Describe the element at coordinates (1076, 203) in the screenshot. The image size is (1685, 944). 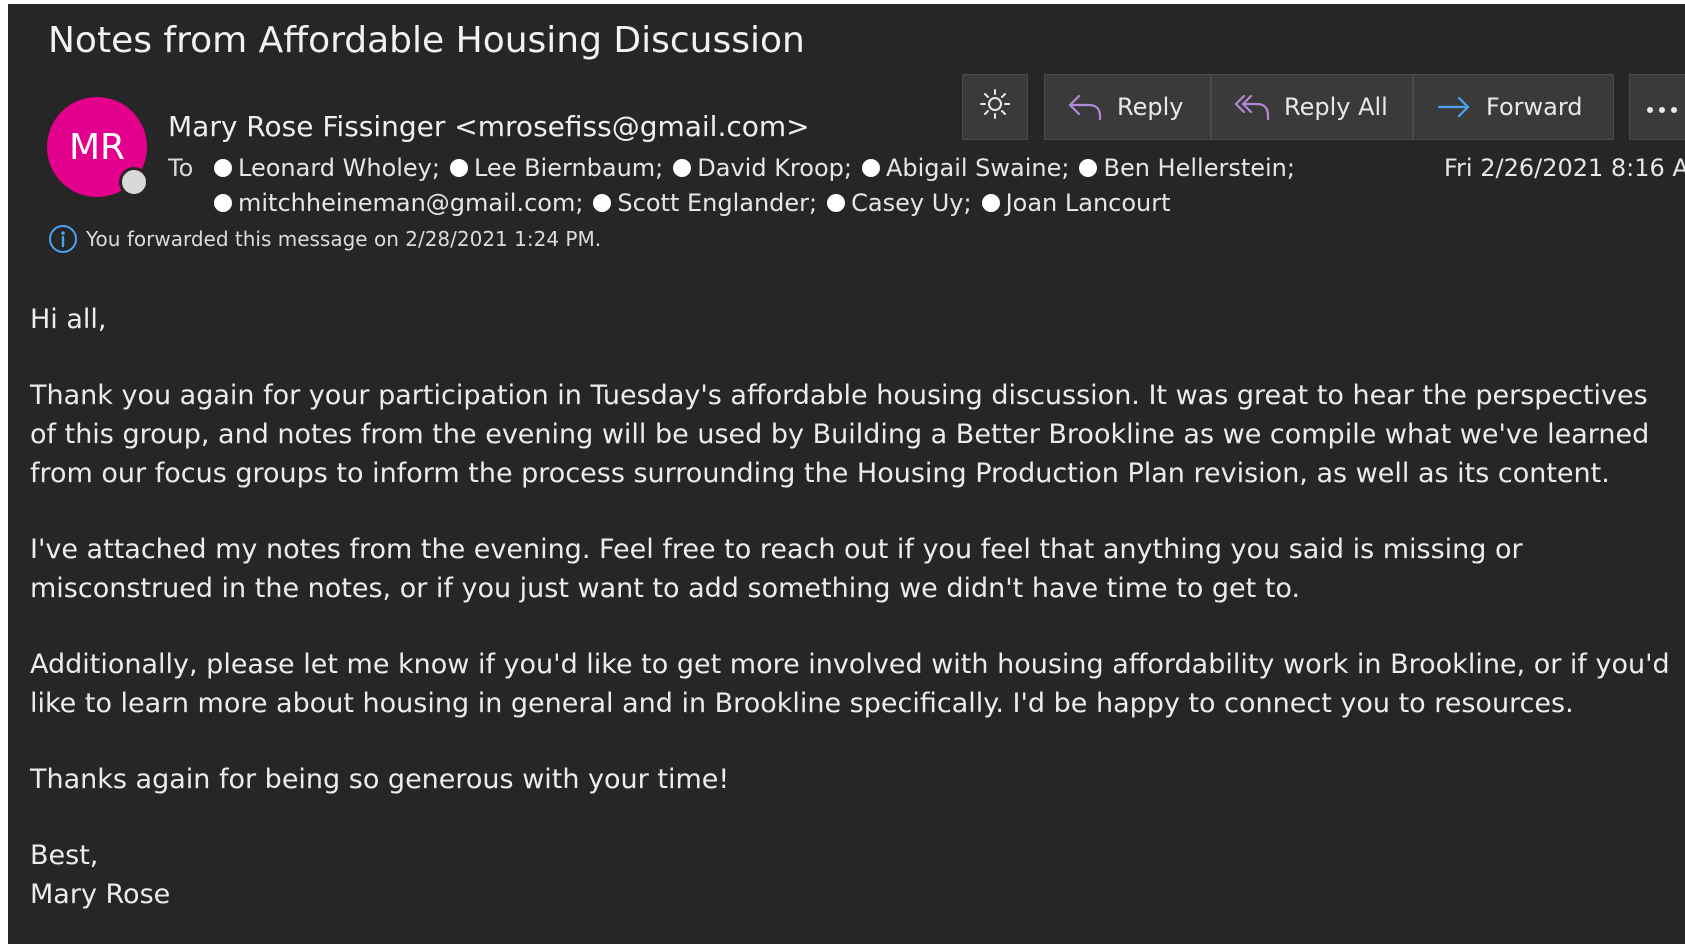
I see `recipient: Joan Lancourt` at that location.